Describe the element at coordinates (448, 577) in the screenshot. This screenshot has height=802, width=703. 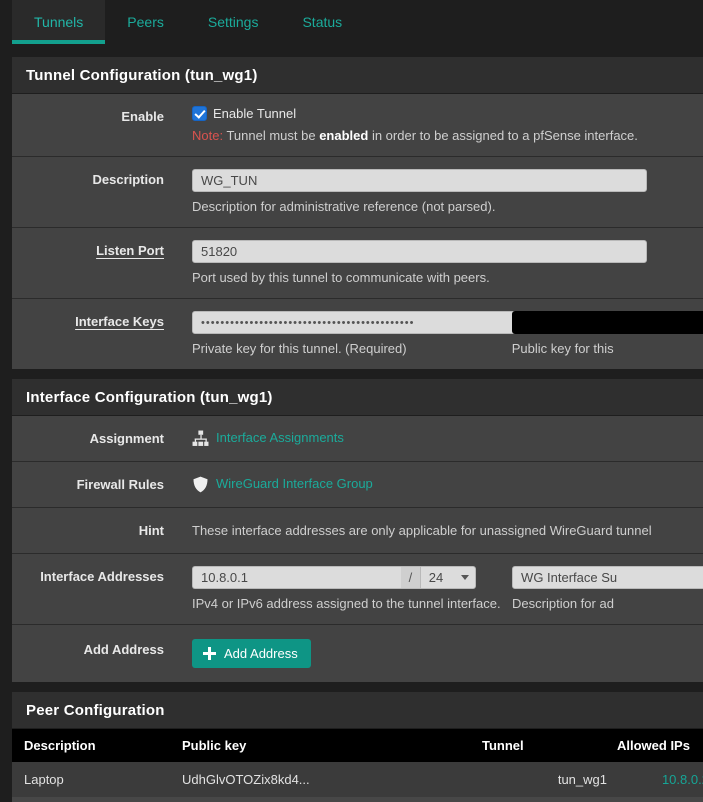
I see `cidr-select: 24` at that location.